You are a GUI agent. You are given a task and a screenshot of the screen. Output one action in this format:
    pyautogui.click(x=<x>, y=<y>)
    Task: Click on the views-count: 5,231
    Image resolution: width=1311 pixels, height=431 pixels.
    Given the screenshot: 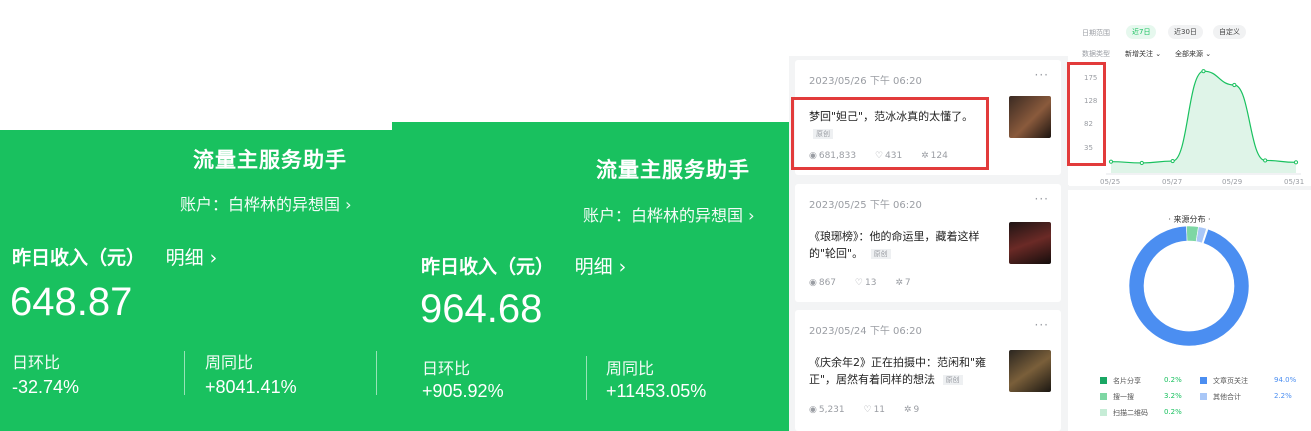 What is the action you would take?
    pyautogui.click(x=831, y=410)
    